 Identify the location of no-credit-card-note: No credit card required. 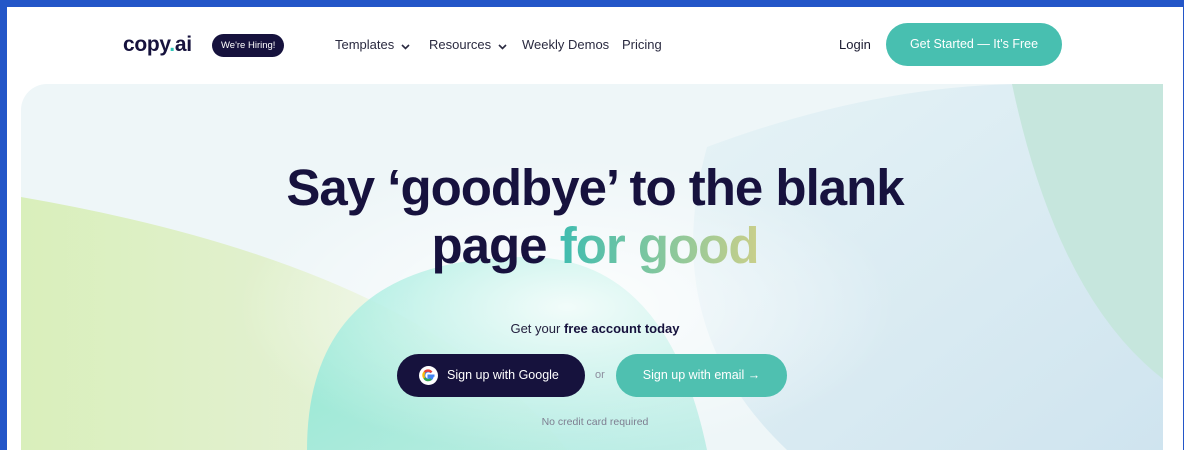
(595, 422).